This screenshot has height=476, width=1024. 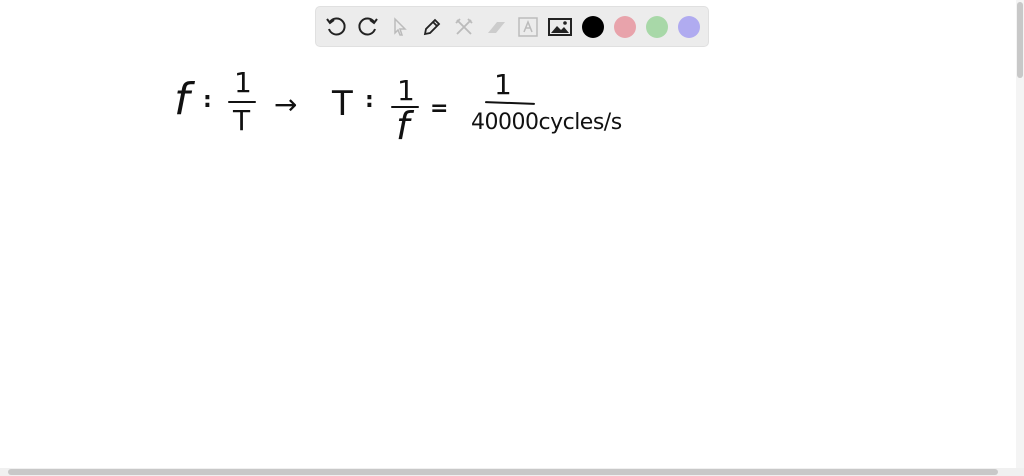 What do you see at coordinates (657, 27) in the screenshot?
I see `color-green-swatch` at bounding box center [657, 27].